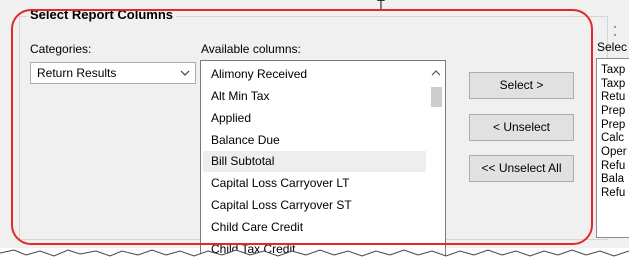 The image size is (629, 263). Describe the element at coordinates (381, 6) in the screenshot. I see `clipped-heading-glyph: T` at that location.